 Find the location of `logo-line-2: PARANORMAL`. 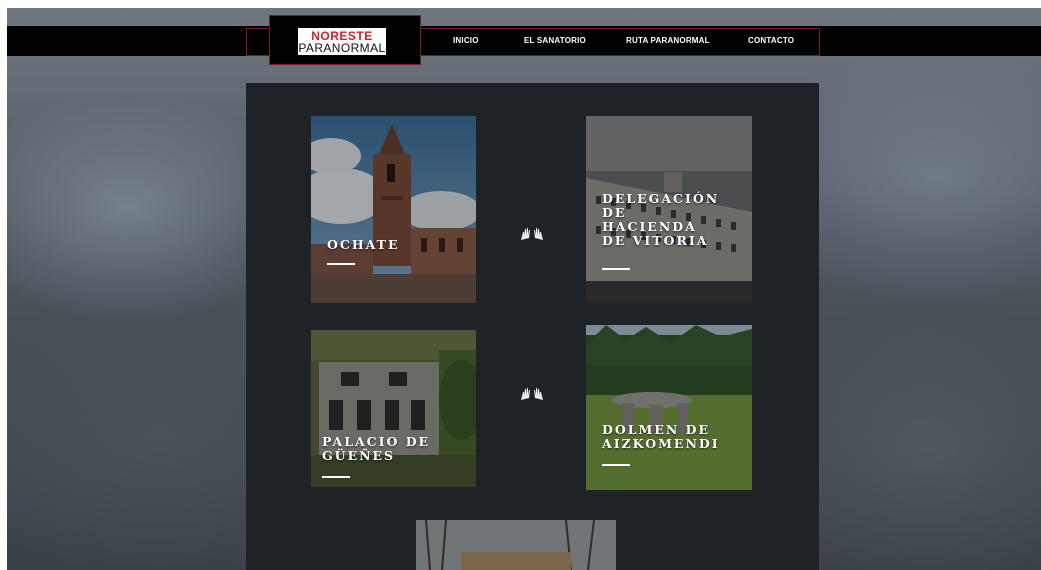

logo-line-2: PARANORMAL is located at coordinates (342, 48).